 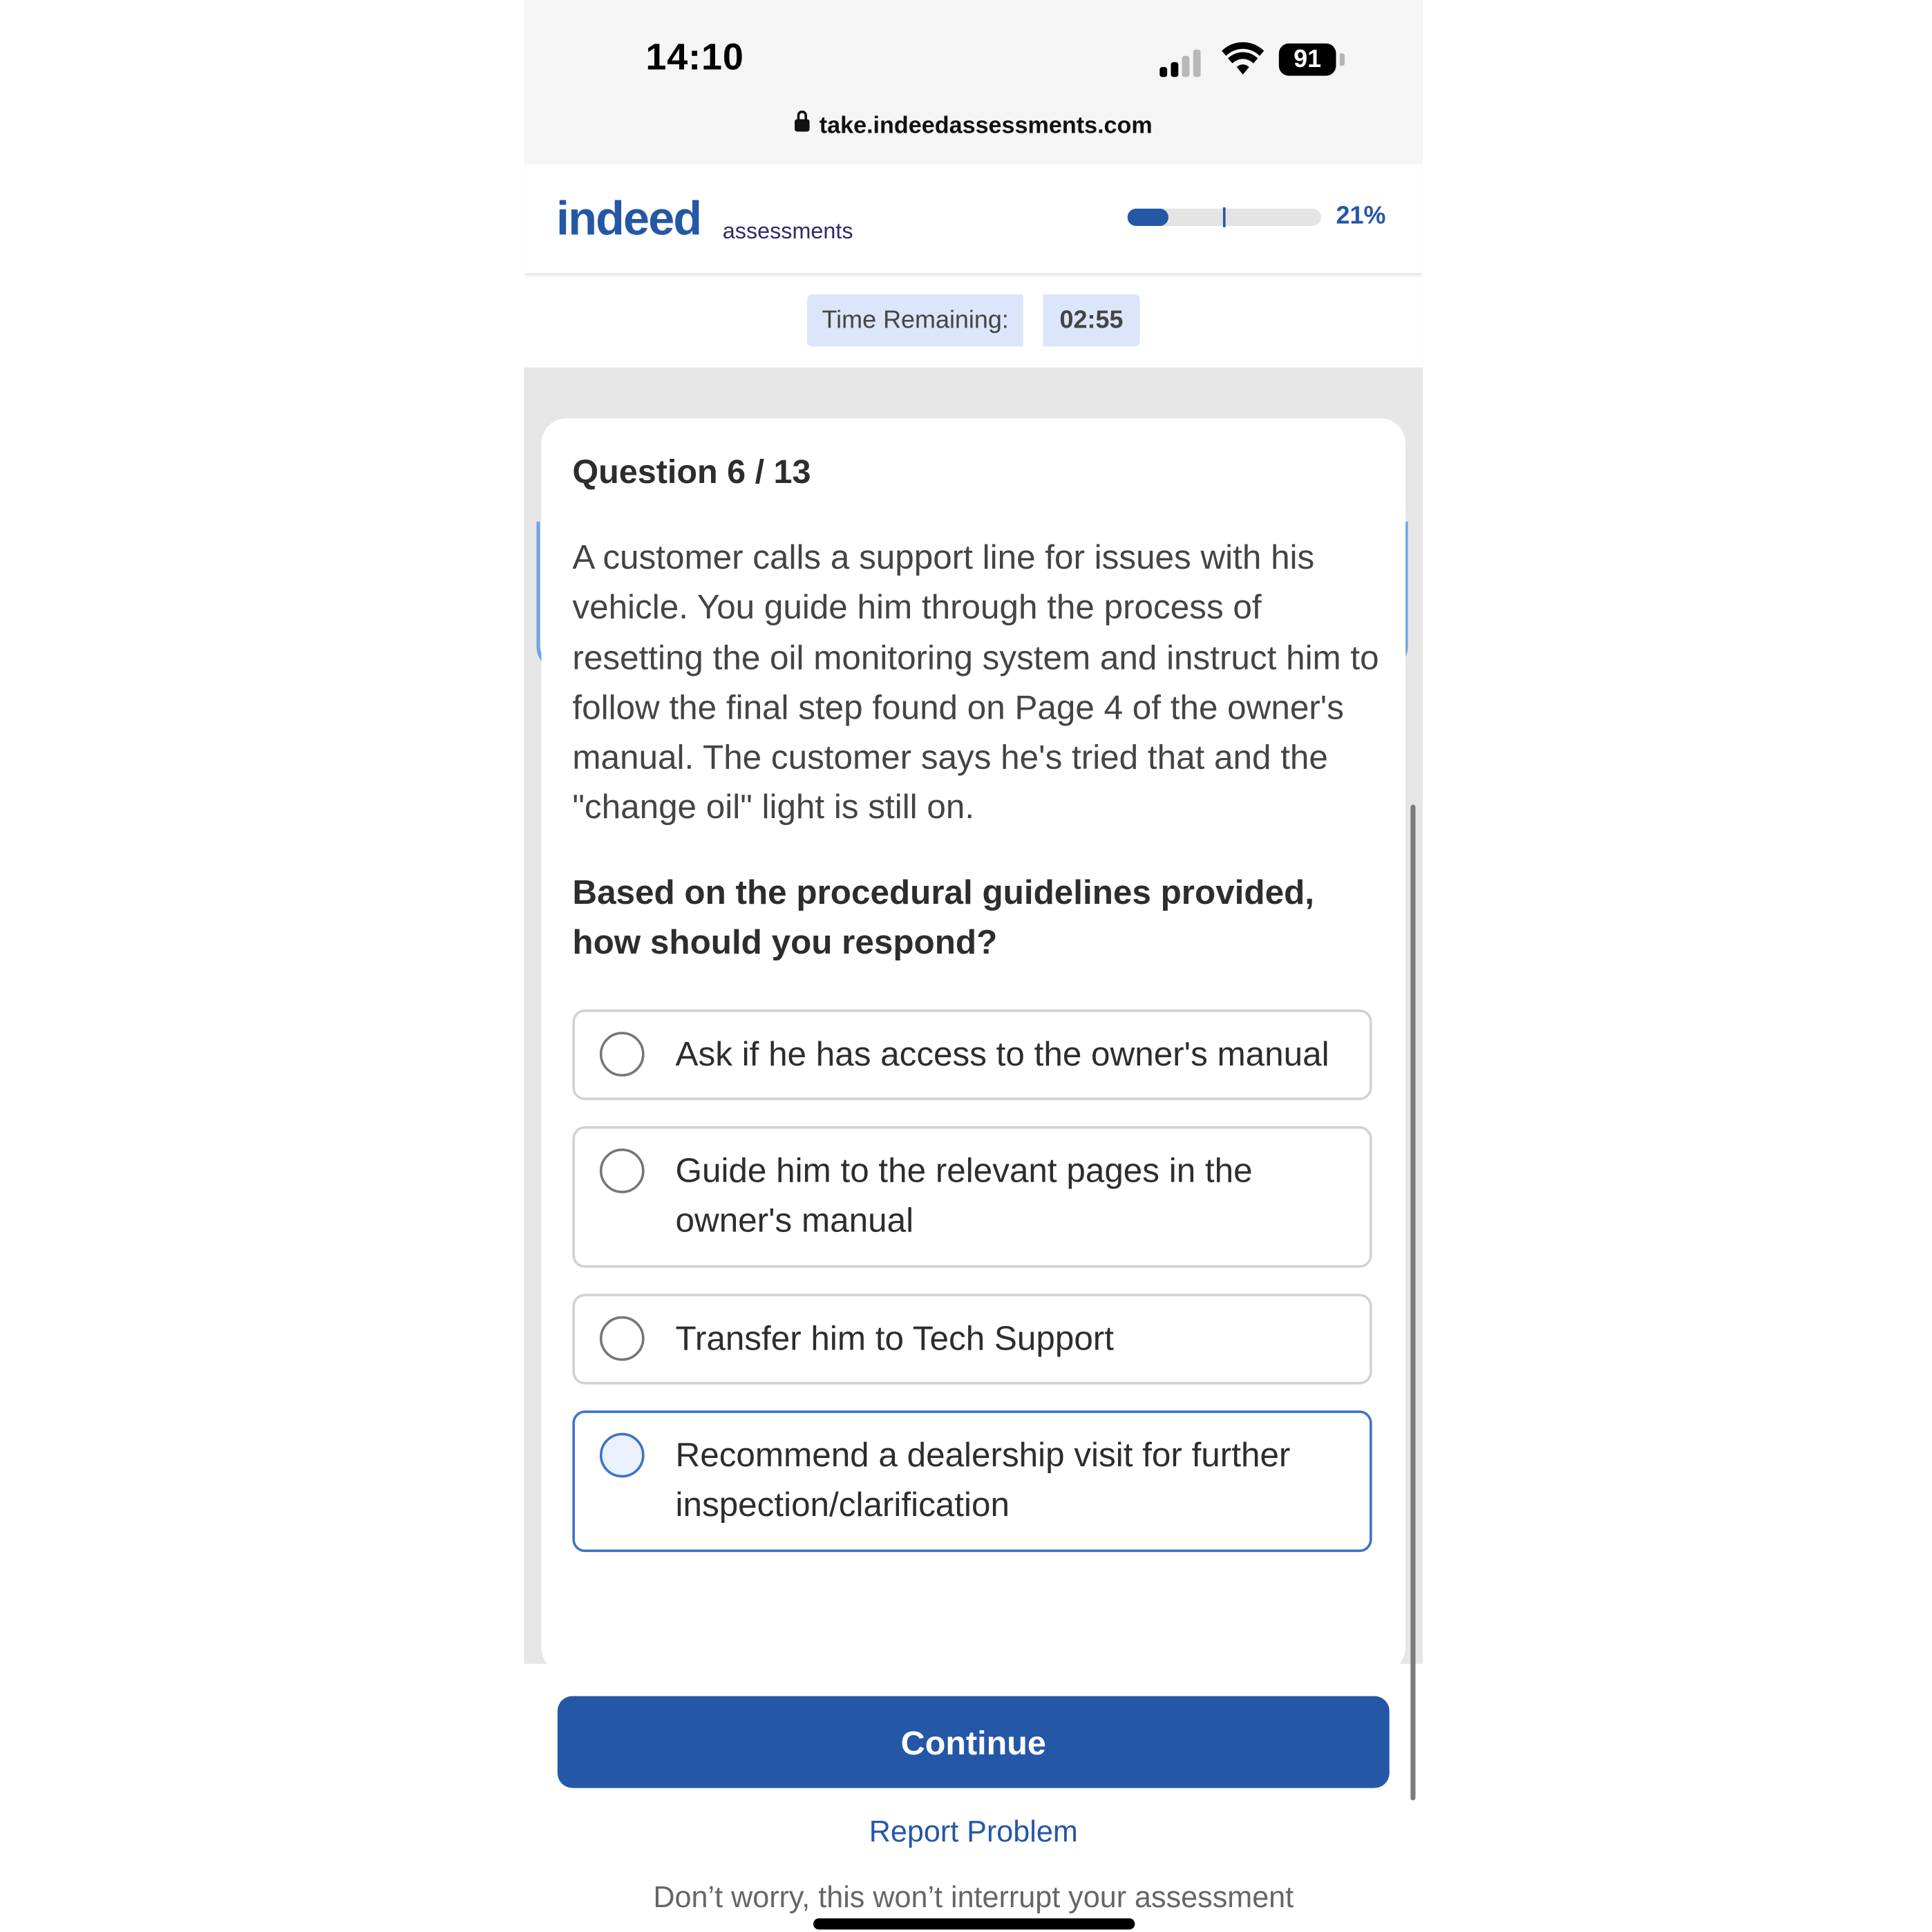 What do you see at coordinates (973, 1832) in the screenshot?
I see `report-problem-link: Report Problem` at bounding box center [973, 1832].